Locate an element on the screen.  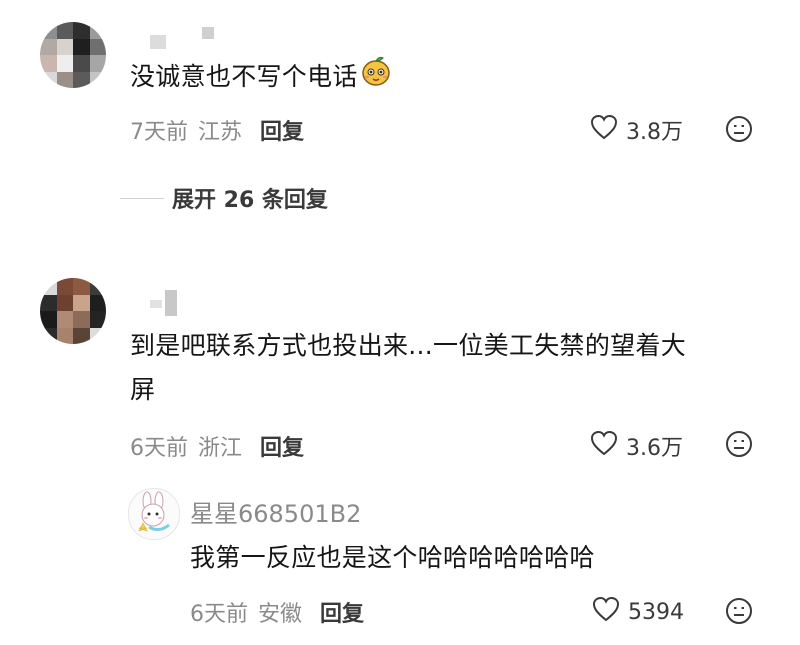
like-button: 3.6万 is located at coordinates (636, 446).